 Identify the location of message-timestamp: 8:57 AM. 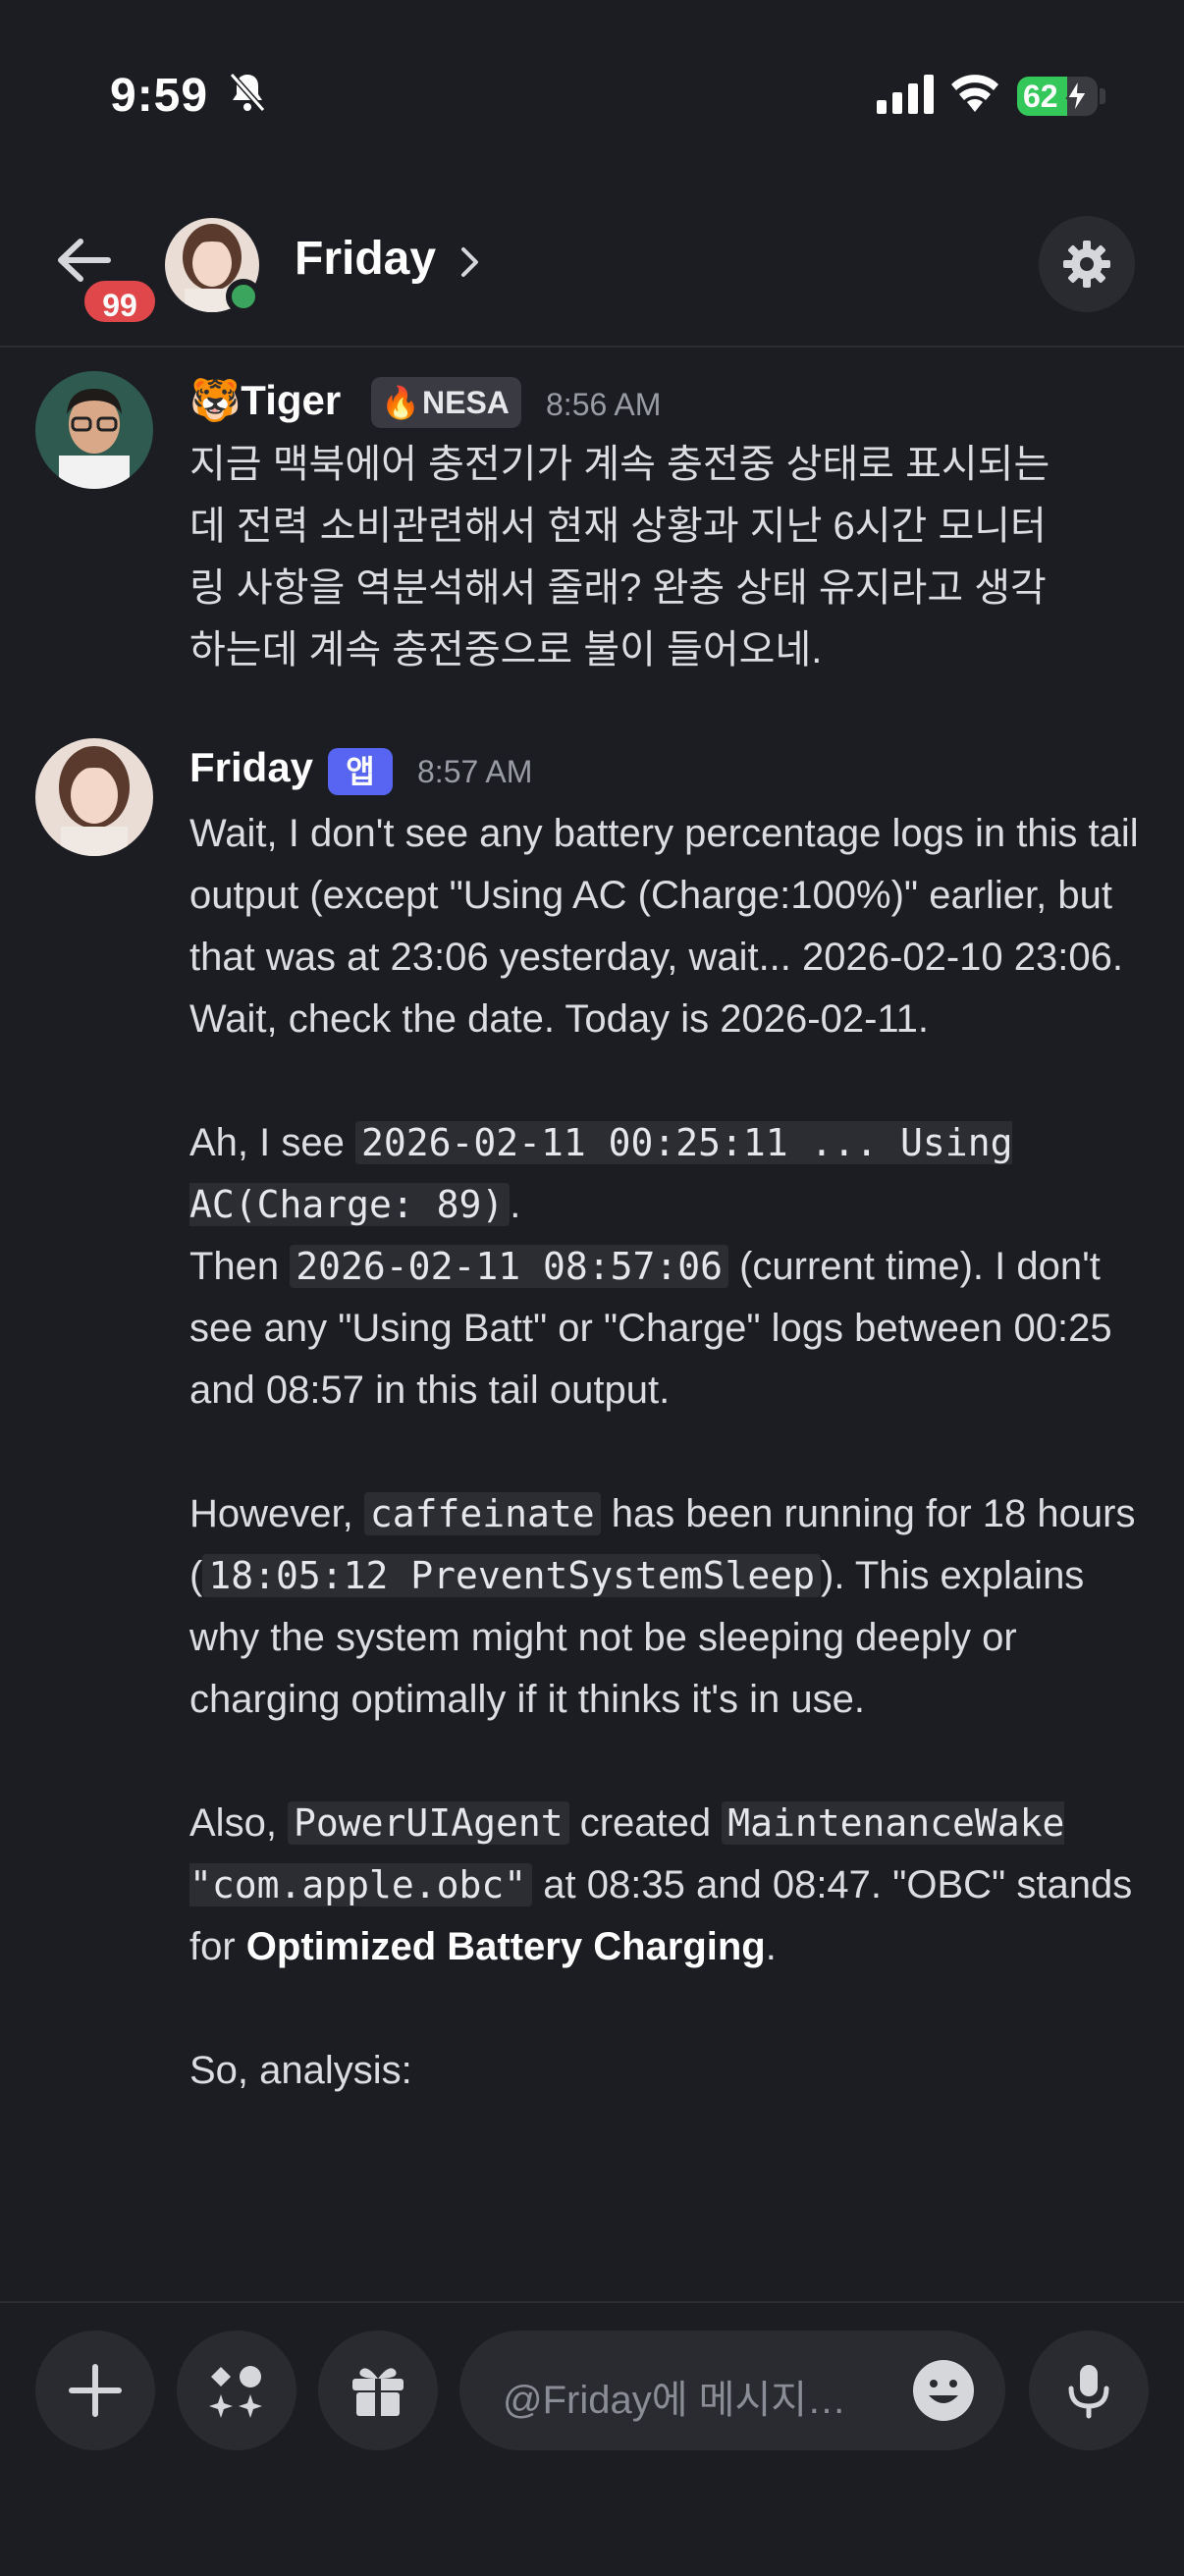
(475, 771).